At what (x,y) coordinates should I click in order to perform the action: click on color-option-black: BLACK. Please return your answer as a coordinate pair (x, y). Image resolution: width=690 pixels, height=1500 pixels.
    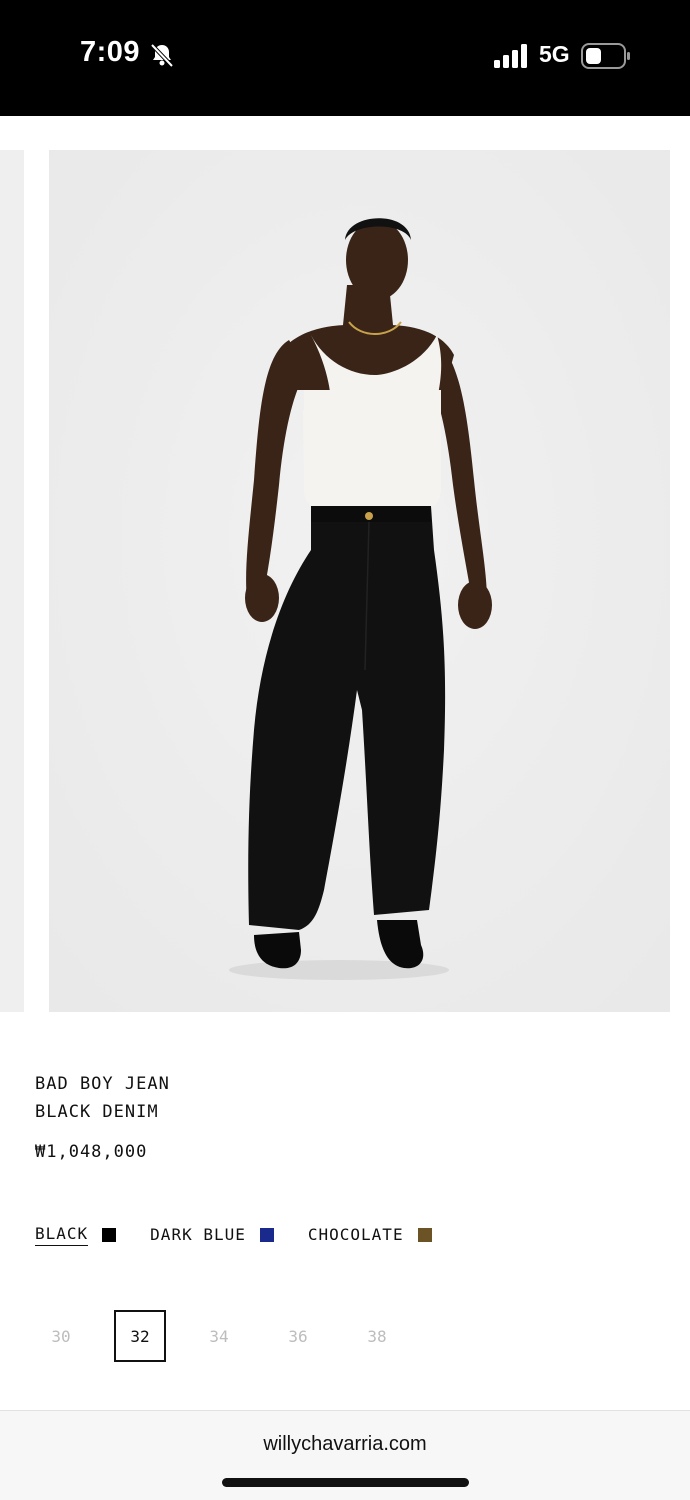
    Looking at the image, I should click on (76, 1235).